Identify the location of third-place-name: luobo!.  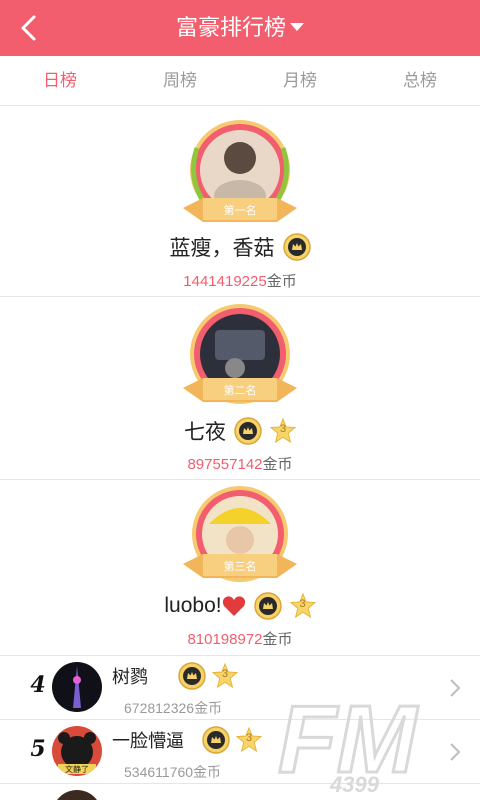
(193, 605).